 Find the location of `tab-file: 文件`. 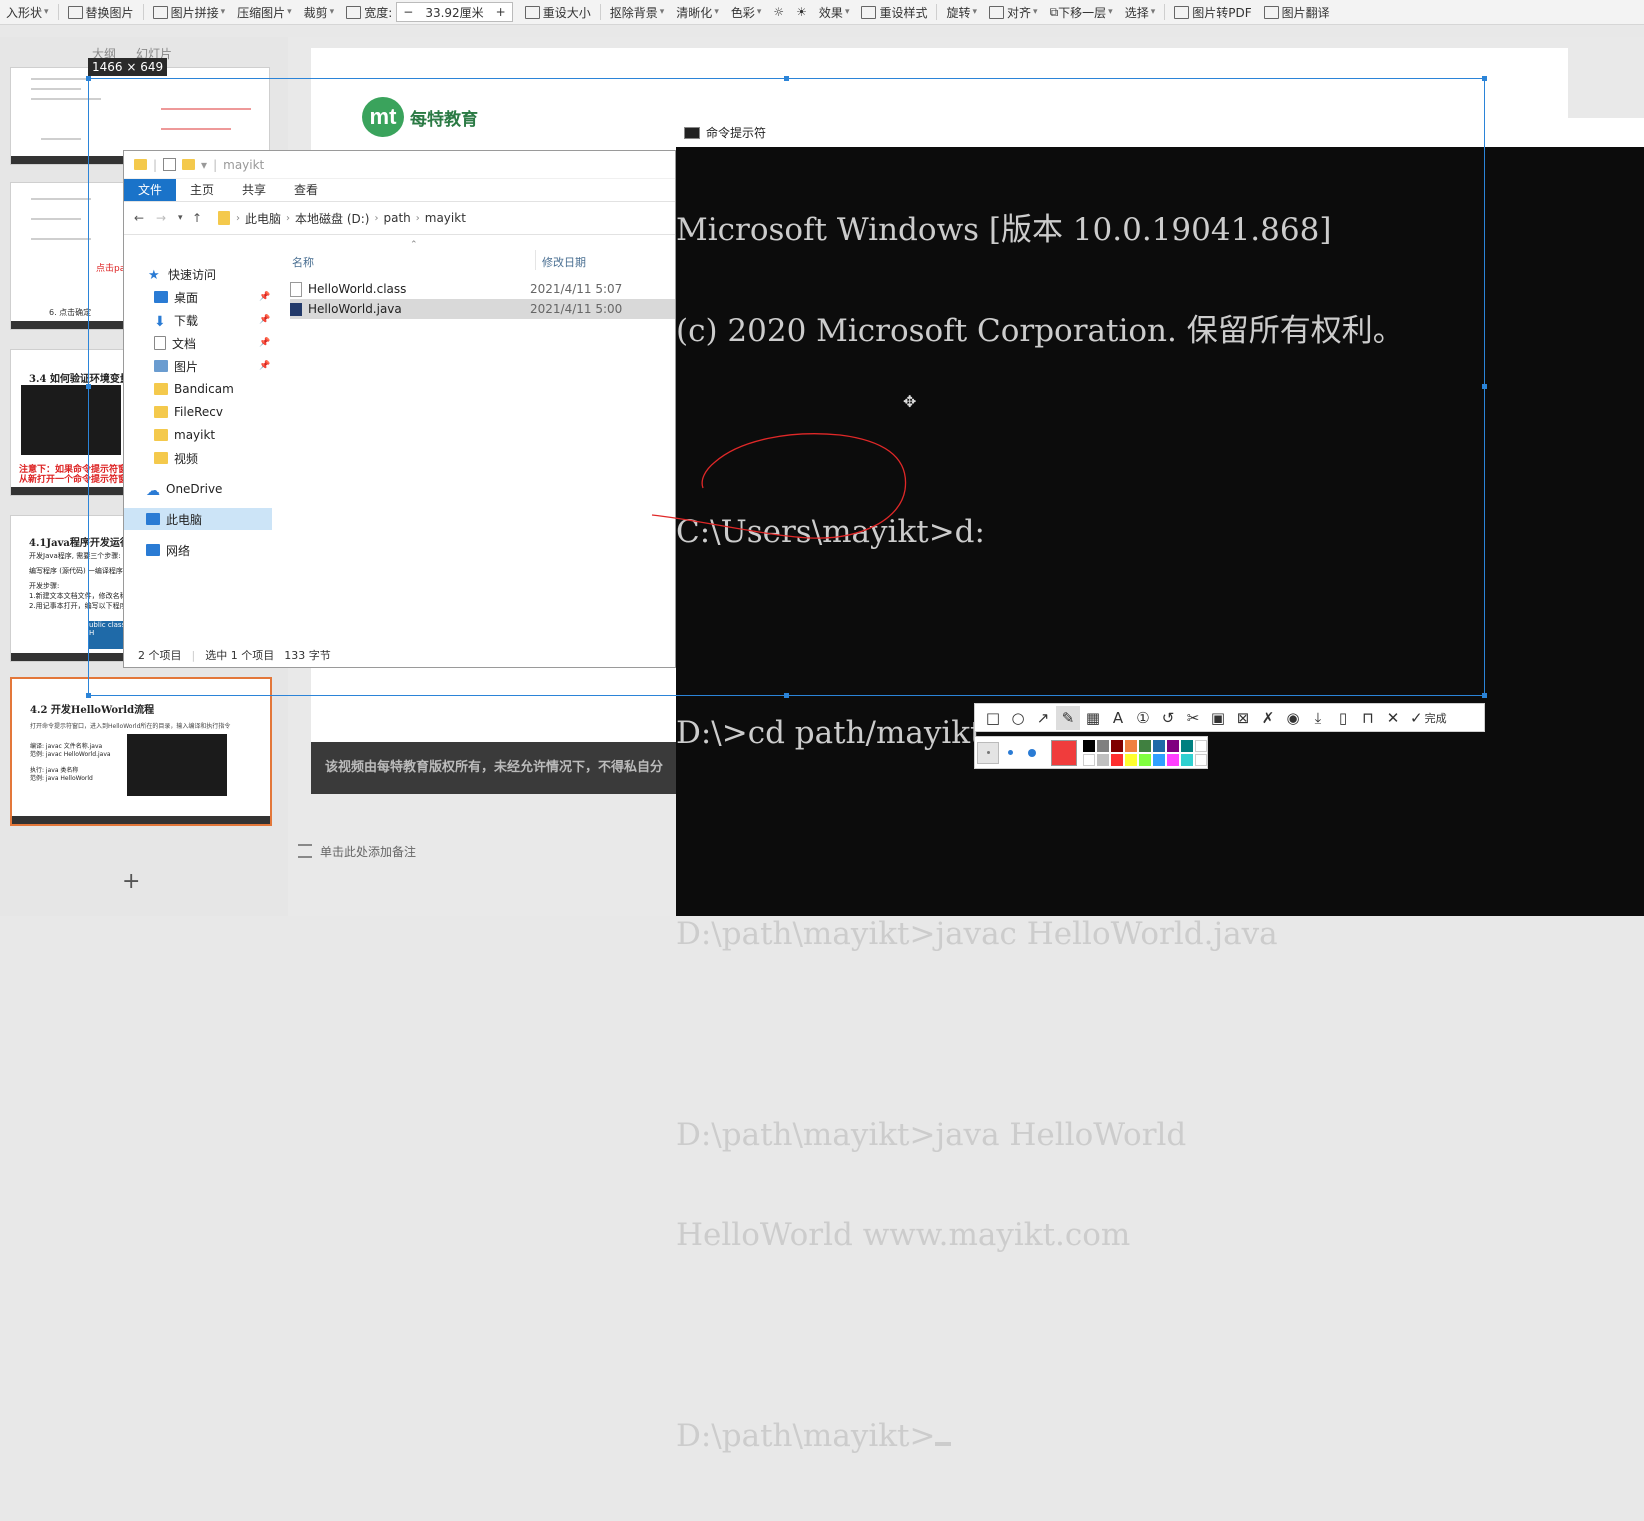

tab-file: 文件 is located at coordinates (150, 190).